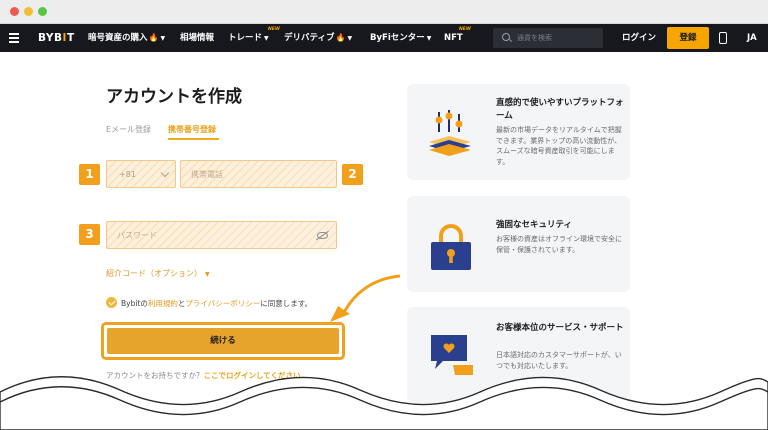 This screenshot has width=768, height=430. I want to click on card-title: 強固なセキュリティ, so click(534, 225).